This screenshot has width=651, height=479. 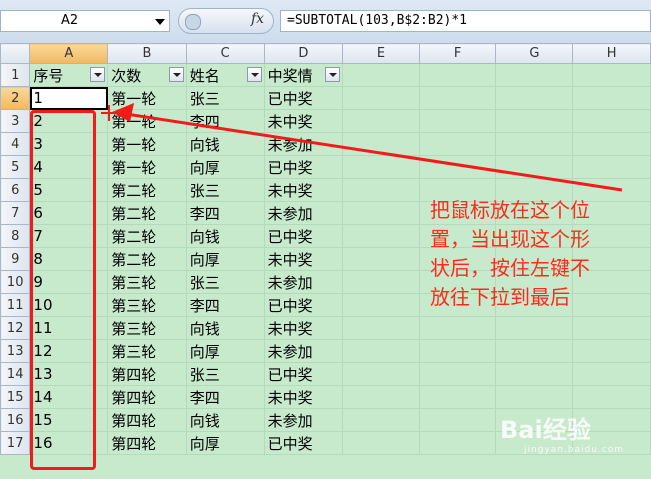 I want to click on watermark: Bai经验 jingyan.baidu.com, so click(x=562, y=432).